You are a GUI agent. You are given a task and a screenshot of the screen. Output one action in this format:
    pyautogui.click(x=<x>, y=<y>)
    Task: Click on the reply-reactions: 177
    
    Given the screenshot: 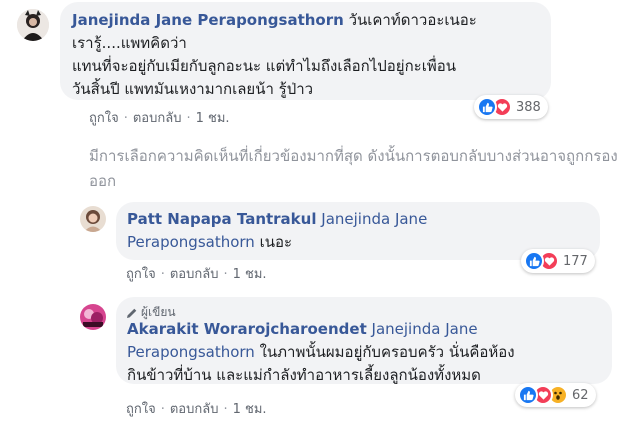 What is the action you would take?
    pyautogui.click(x=558, y=261)
    